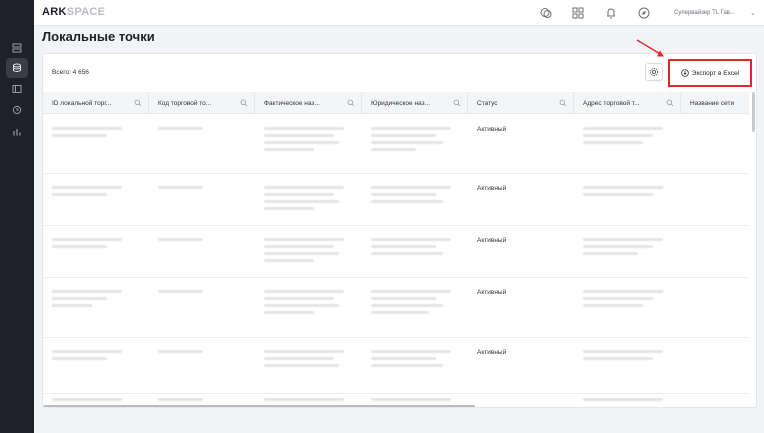  I want to click on chart-icon, so click(17, 132).